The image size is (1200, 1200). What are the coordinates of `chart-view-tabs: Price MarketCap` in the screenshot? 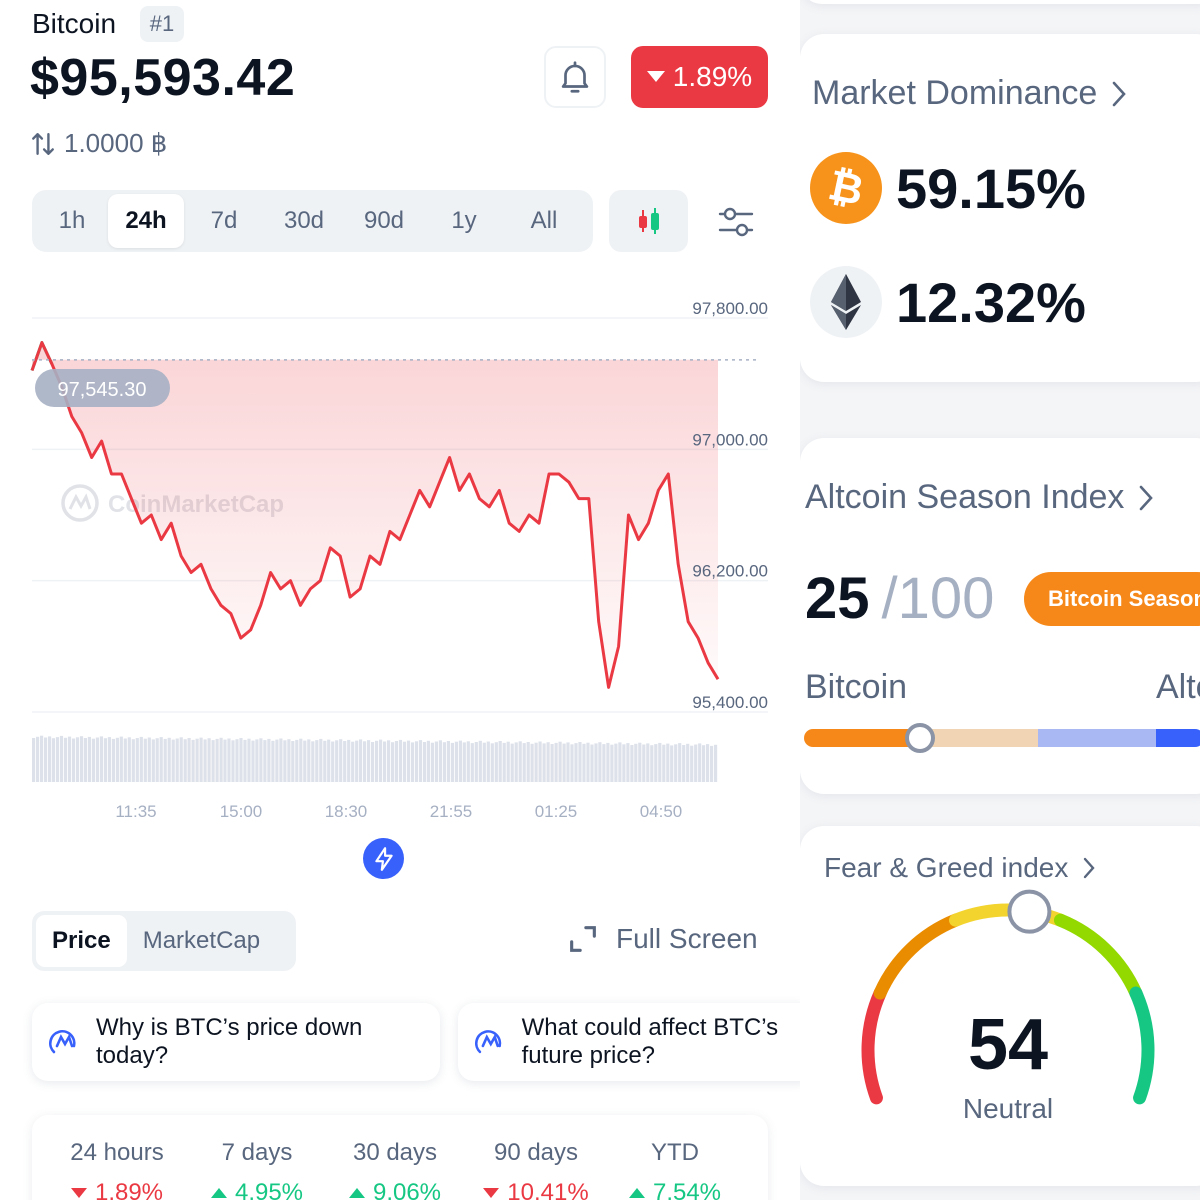 It's located at (164, 941).